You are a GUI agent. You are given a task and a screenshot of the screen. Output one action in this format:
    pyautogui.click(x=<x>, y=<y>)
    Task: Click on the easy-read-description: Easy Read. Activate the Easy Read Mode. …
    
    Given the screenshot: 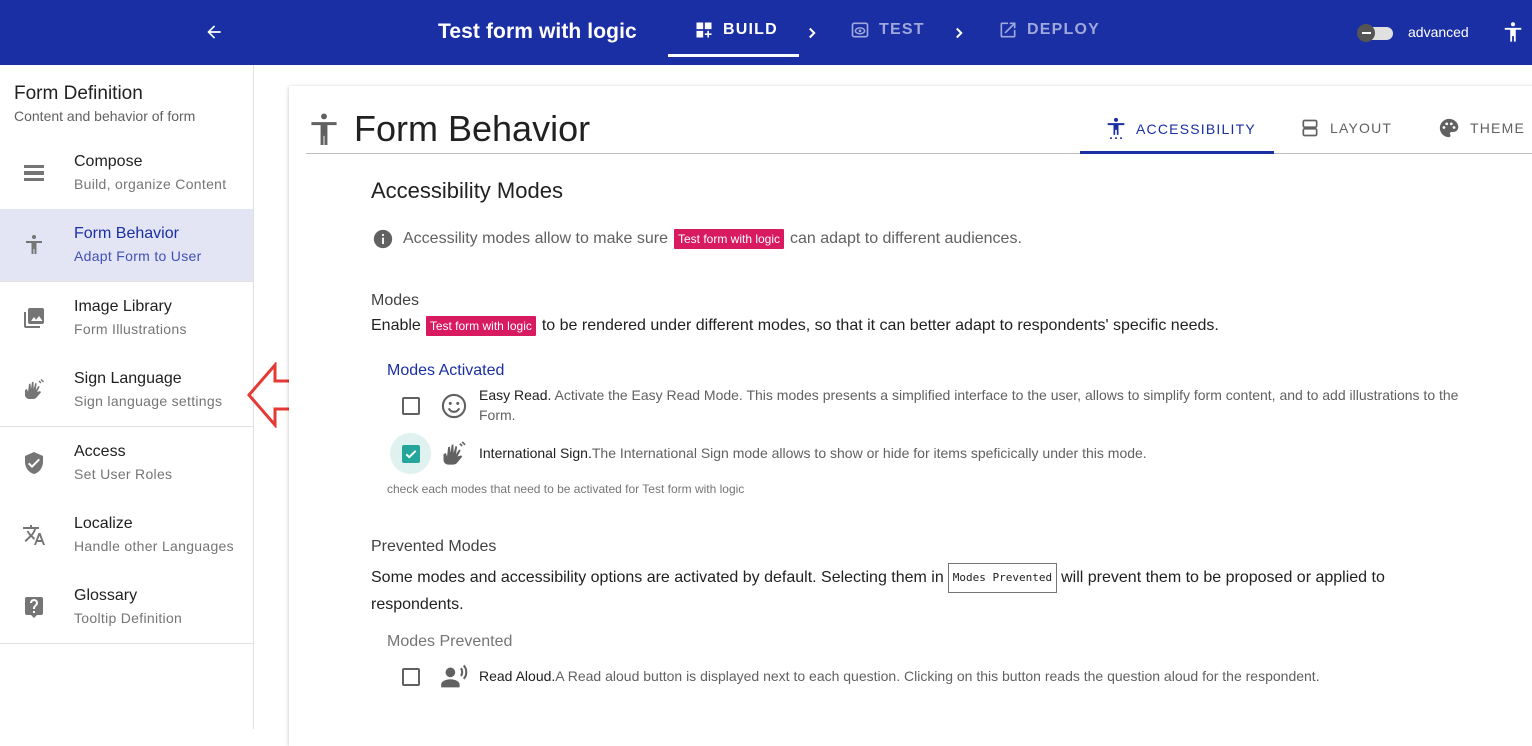 What is the action you would take?
    pyautogui.click(x=974, y=405)
    